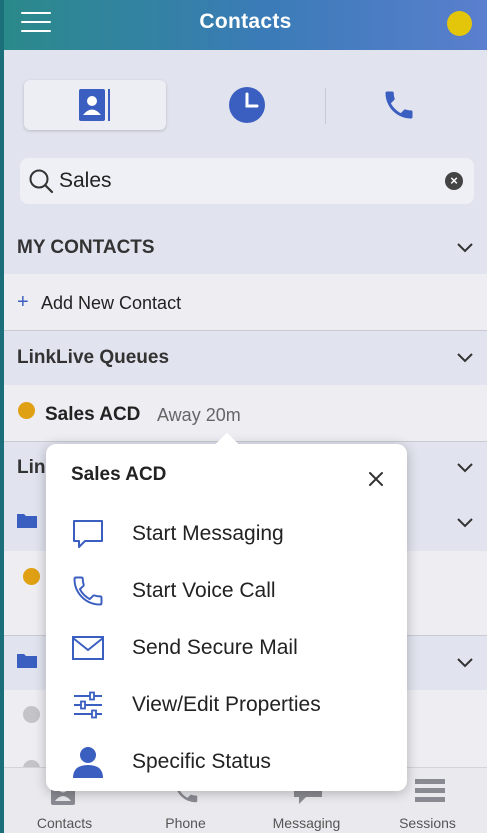 The width and height of the screenshot is (487, 833). What do you see at coordinates (430, 790) in the screenshot?
I see `list-icon` at bounding box center [430, 790].